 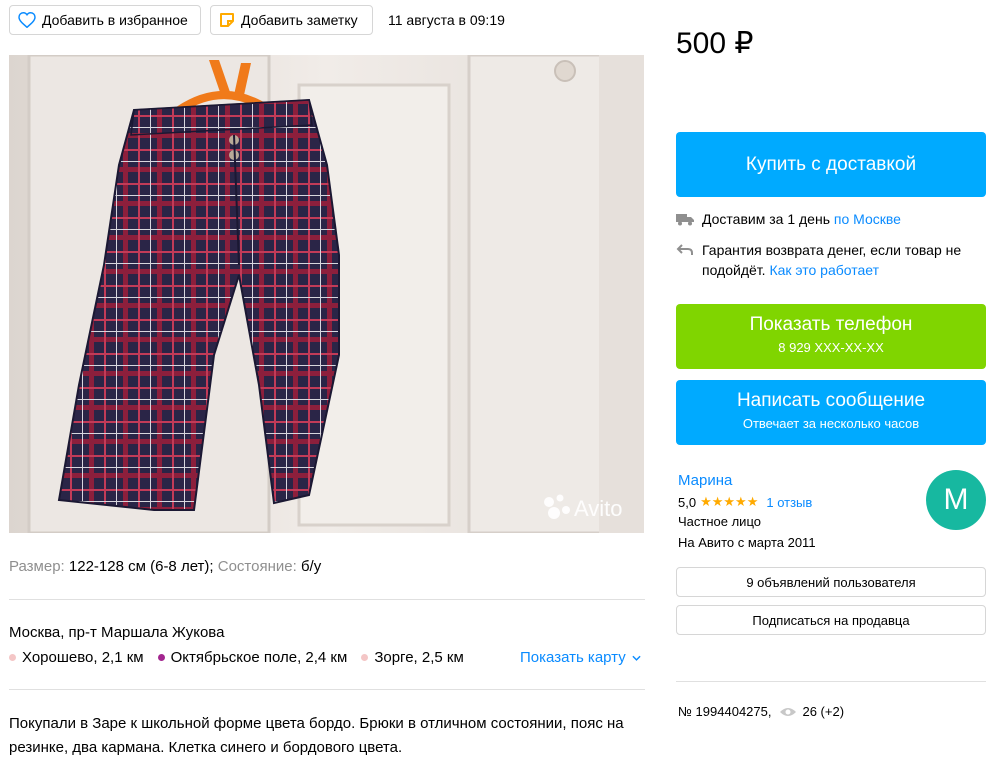 I want to click on condition-value: б/у, so click(x=311, y=566).